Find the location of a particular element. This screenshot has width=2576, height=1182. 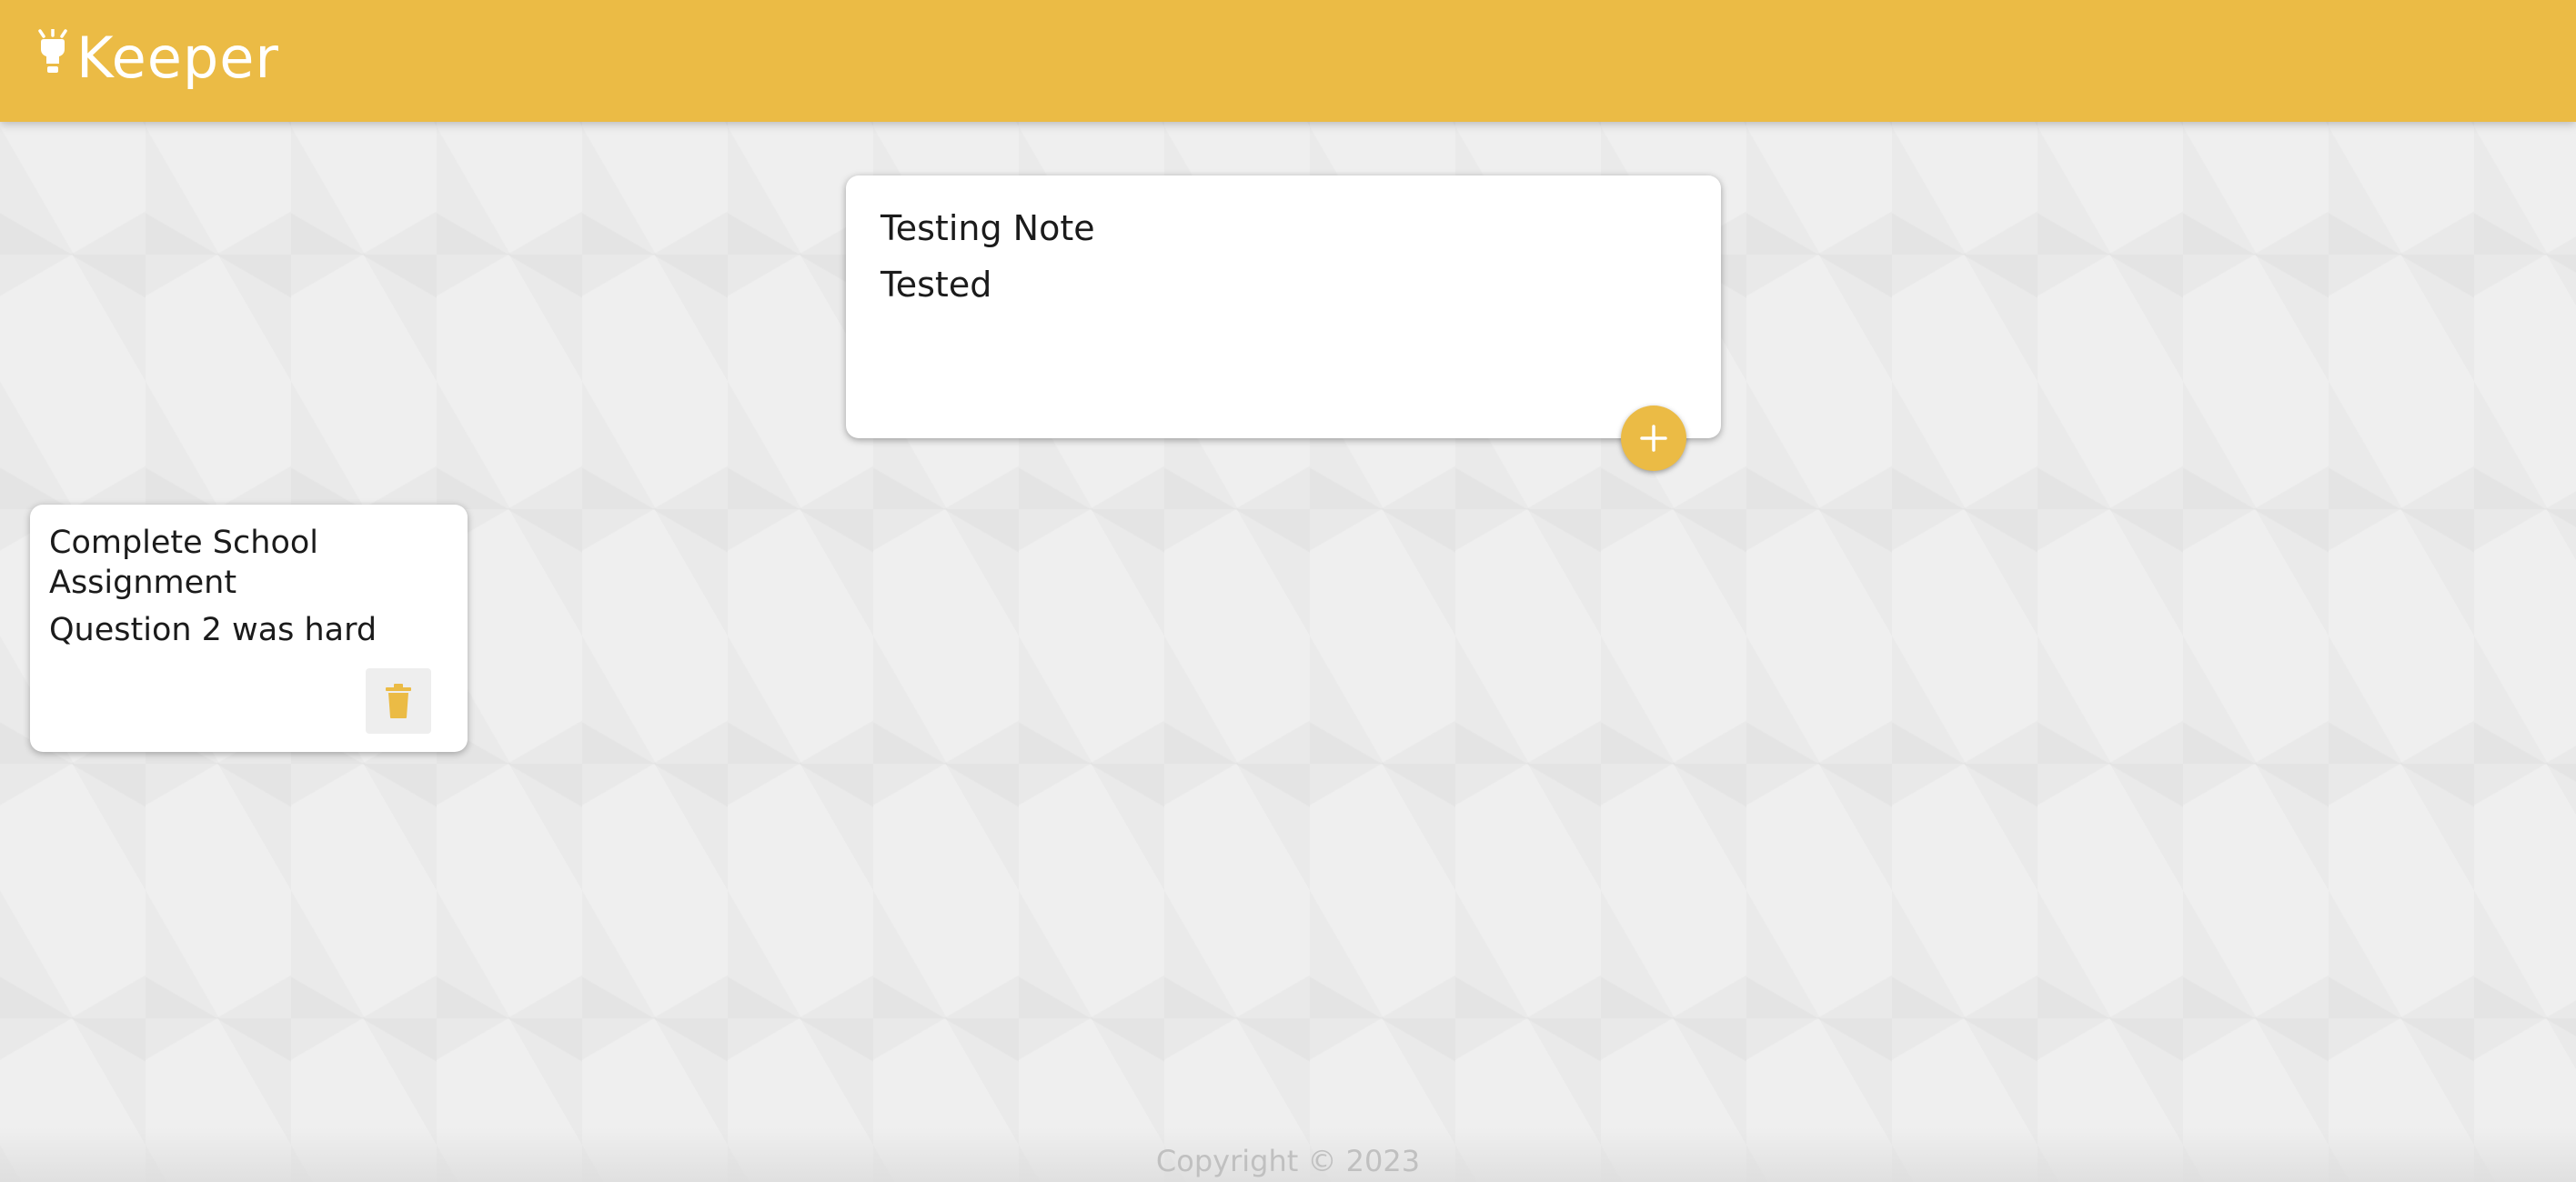

trash-icon is located at coordinates (398, 701).